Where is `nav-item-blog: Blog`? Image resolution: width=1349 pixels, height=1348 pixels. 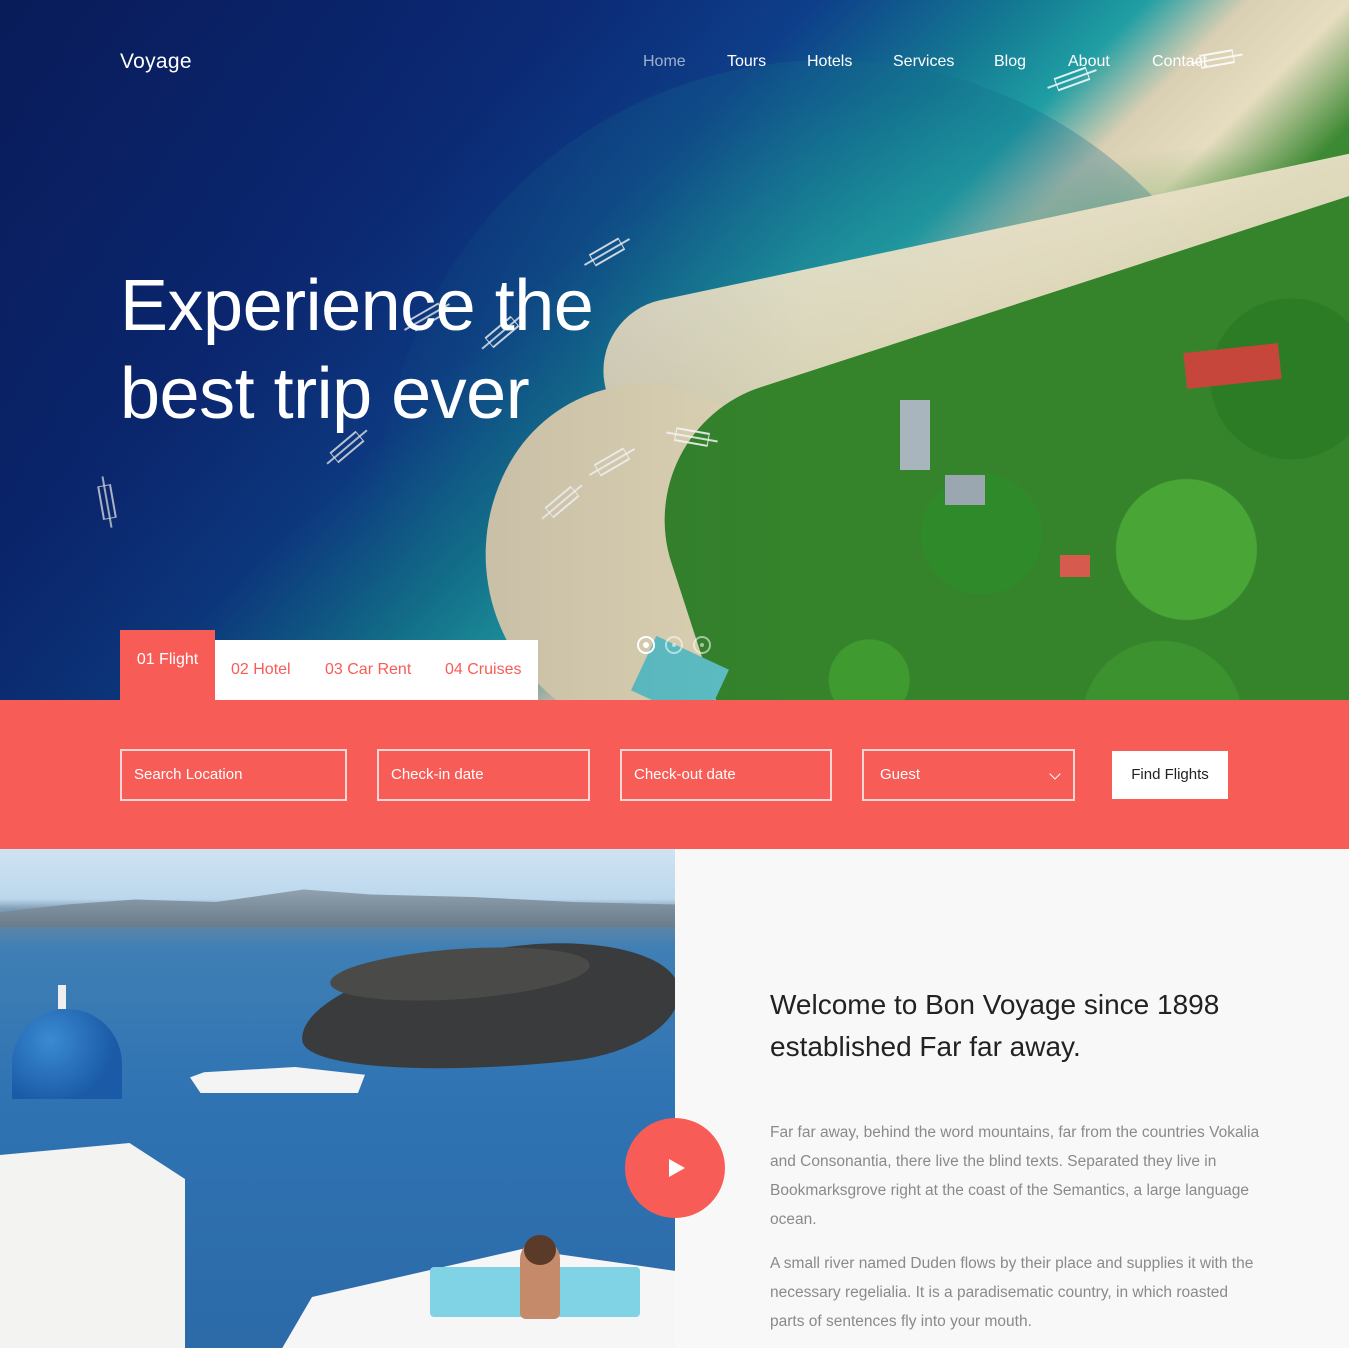 nav-item-blog: Blog is located at coordinates (1010, 62).